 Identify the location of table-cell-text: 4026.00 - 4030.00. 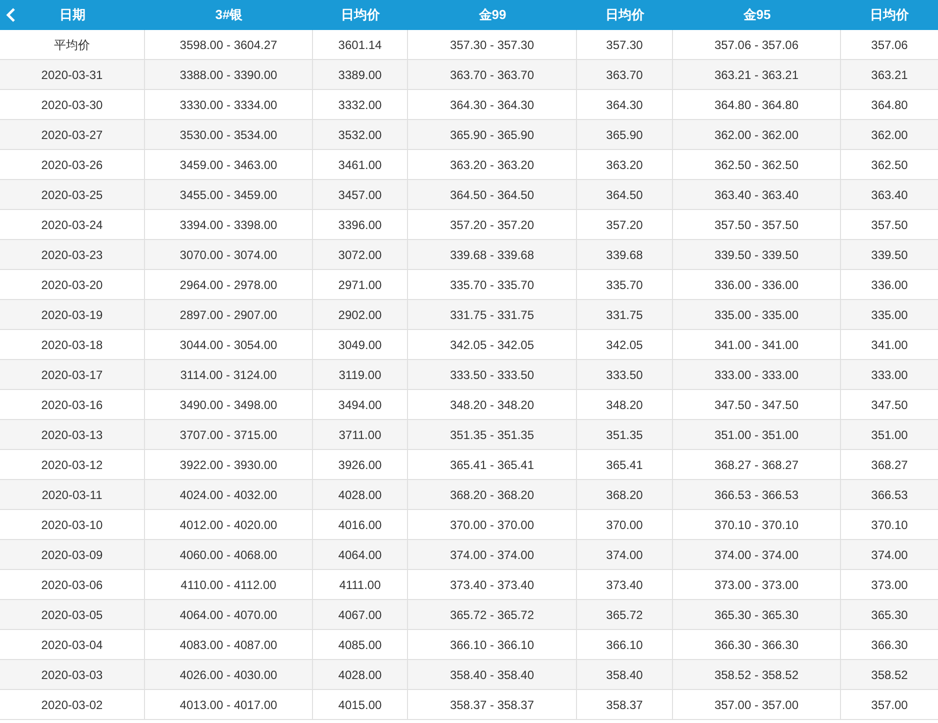
(229, 675).